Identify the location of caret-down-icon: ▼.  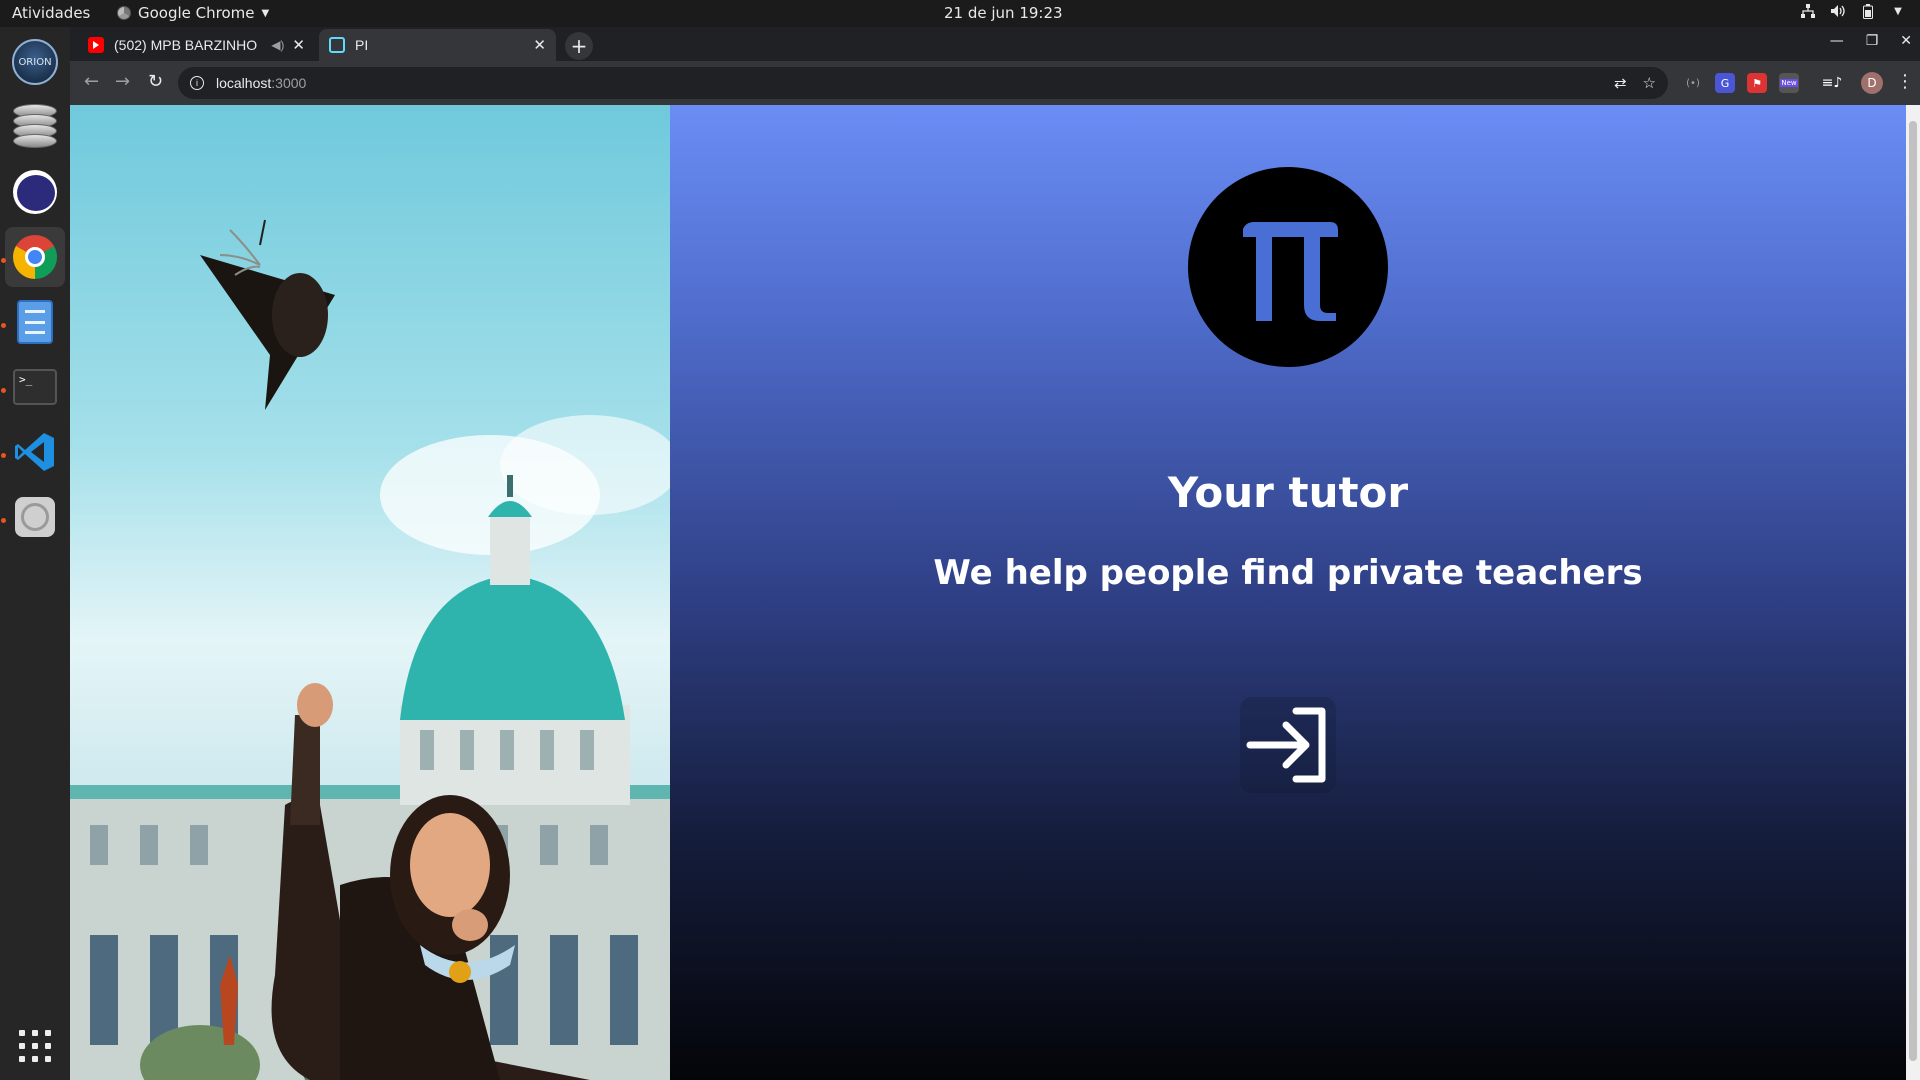
(265, 13).